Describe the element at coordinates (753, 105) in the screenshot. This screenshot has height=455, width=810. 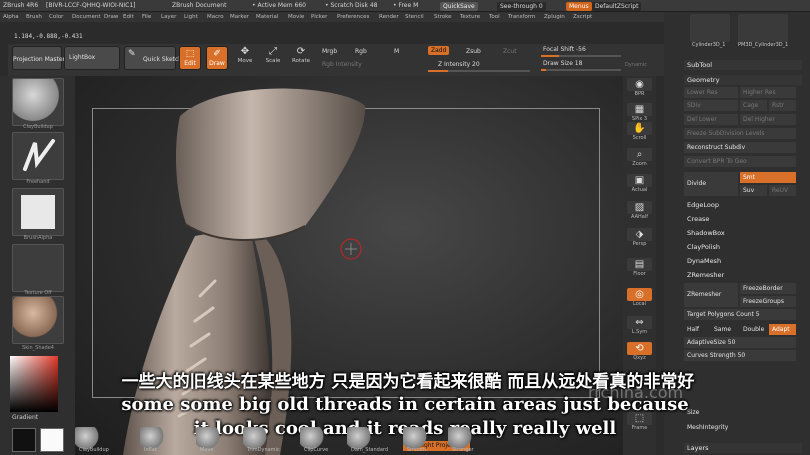
I see `cage-button: Cage` at that location.